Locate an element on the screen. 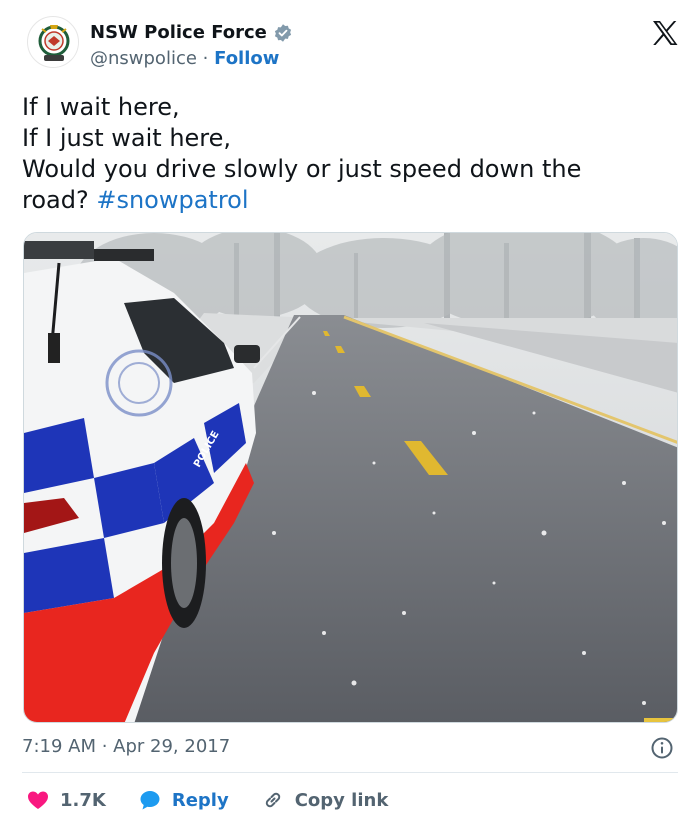  copy-link-label: Copy link is located at coordinates (341, 800).